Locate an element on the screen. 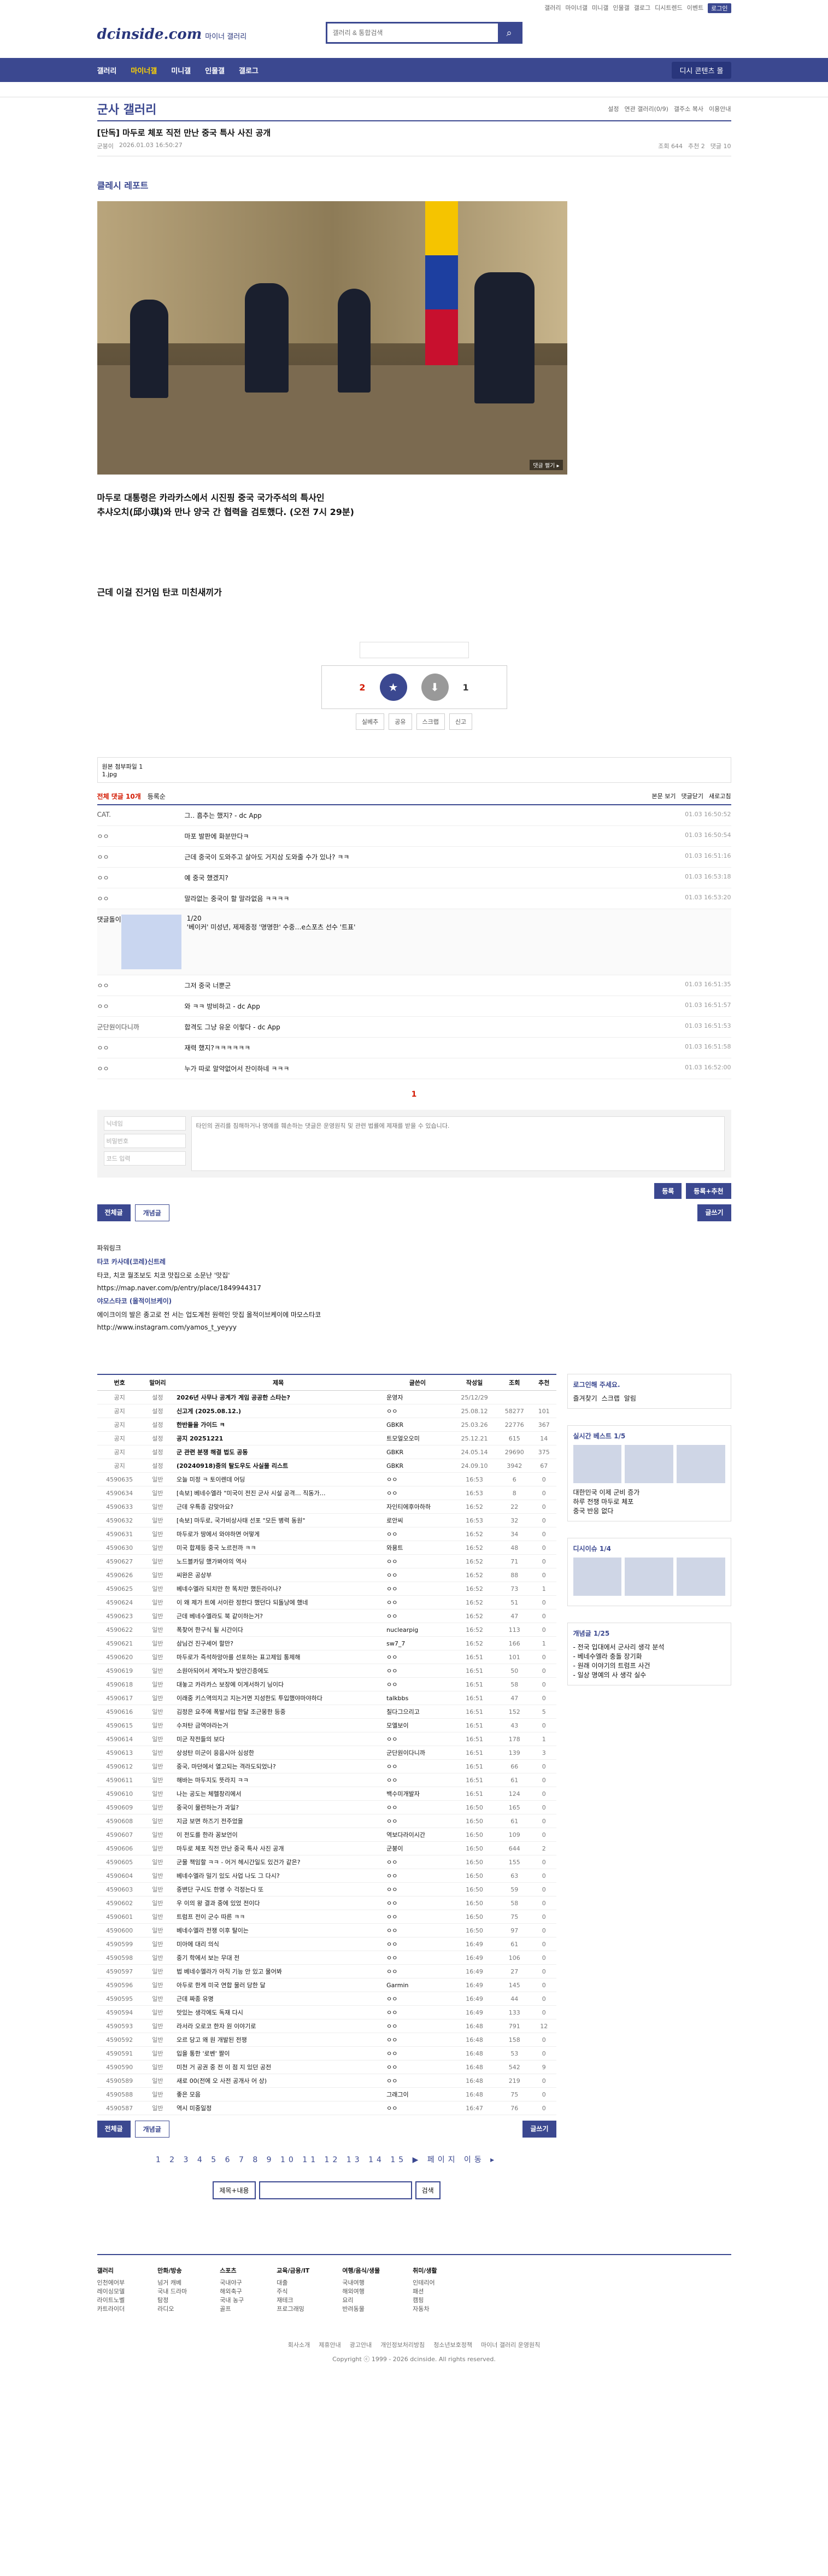 The height and width of the screenshot is (2576, 828). tool-share: 공유 is located at coordinates (400, 722).